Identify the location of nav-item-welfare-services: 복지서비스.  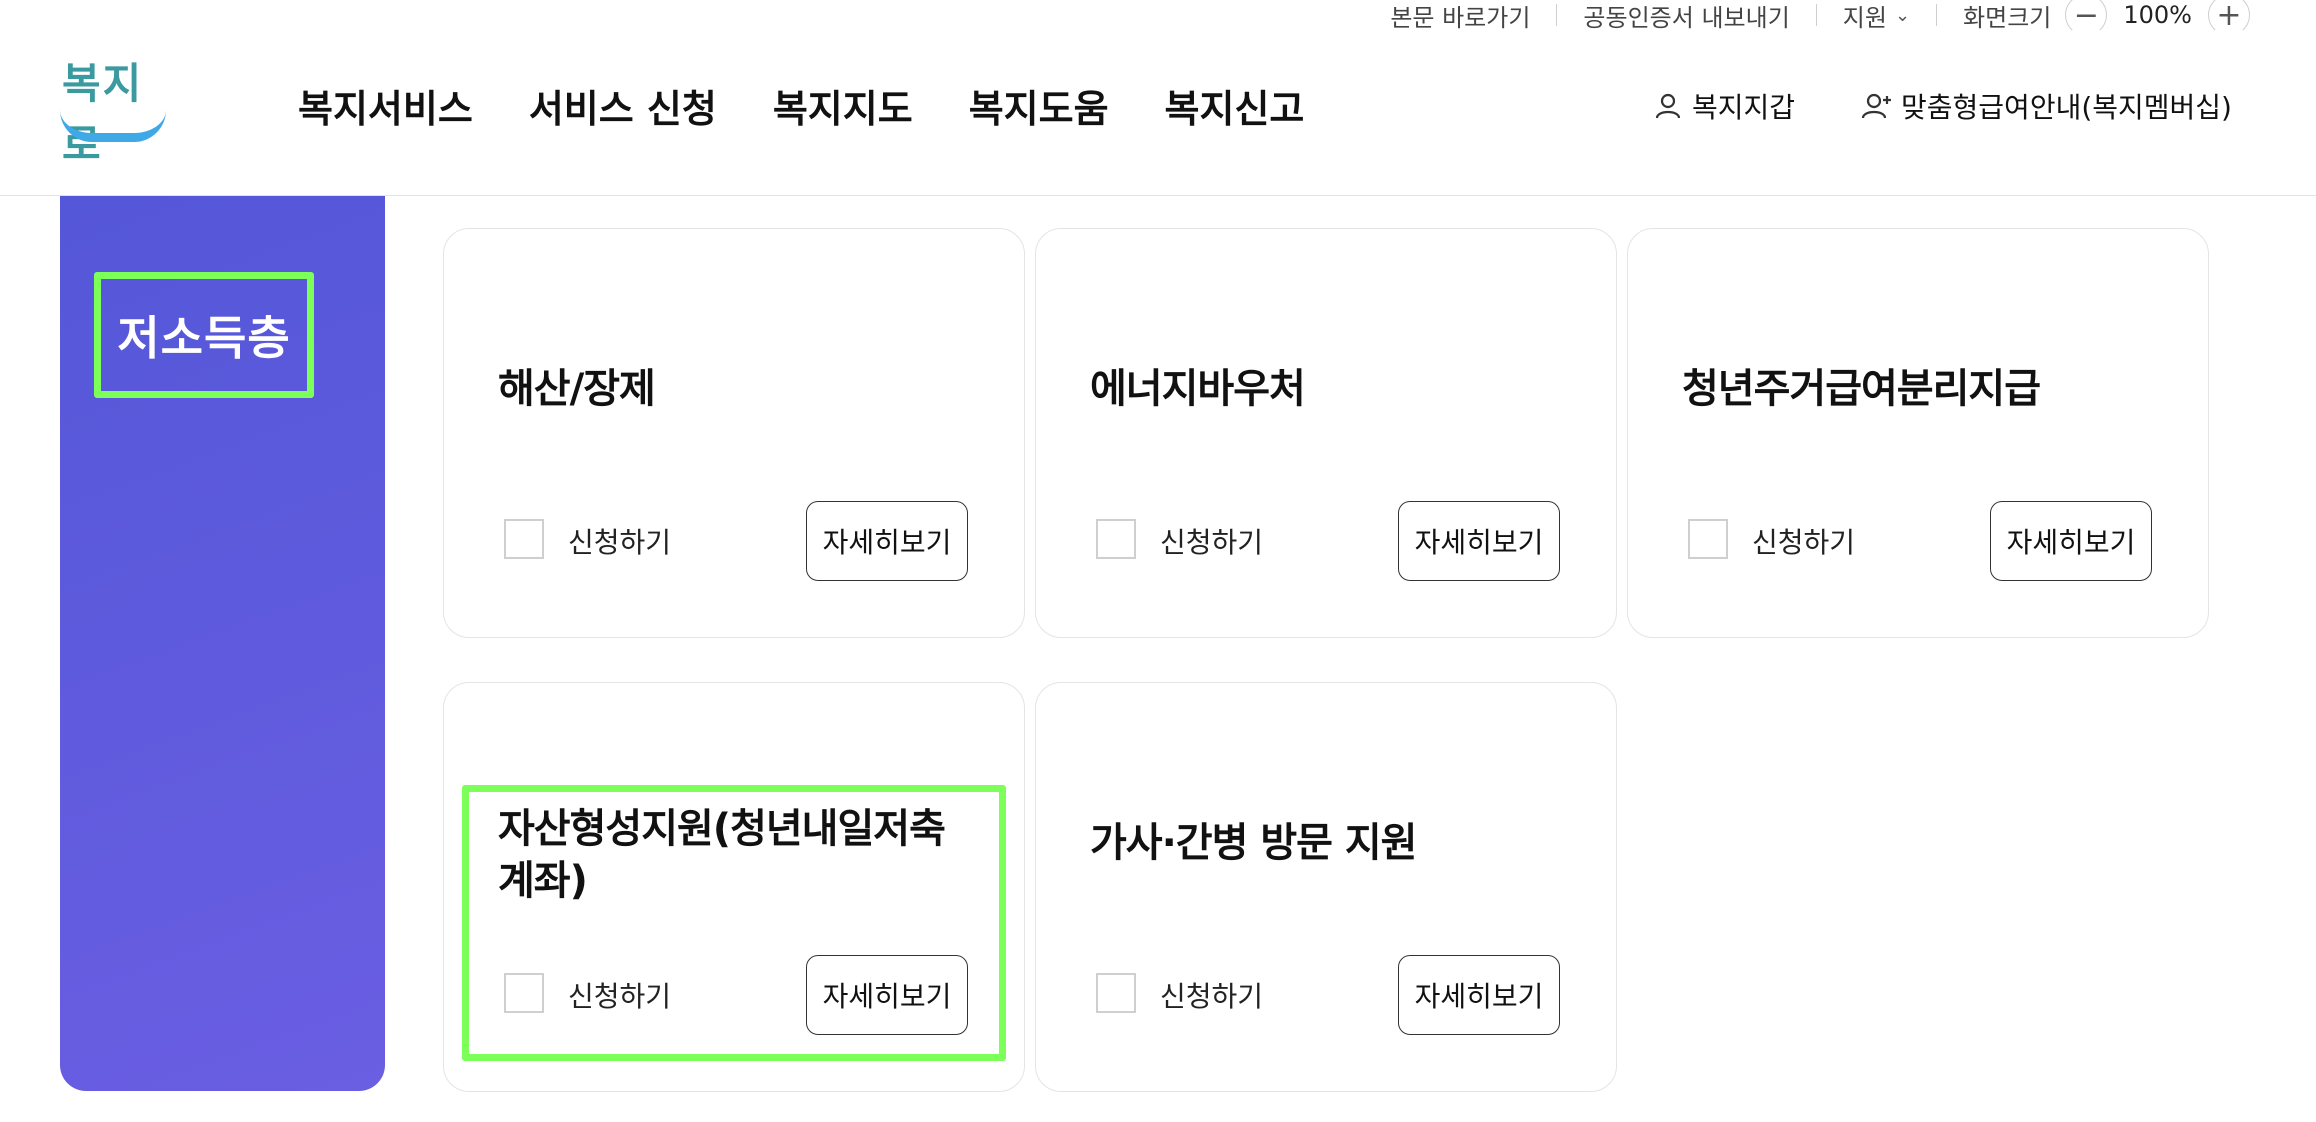
(385, 105).